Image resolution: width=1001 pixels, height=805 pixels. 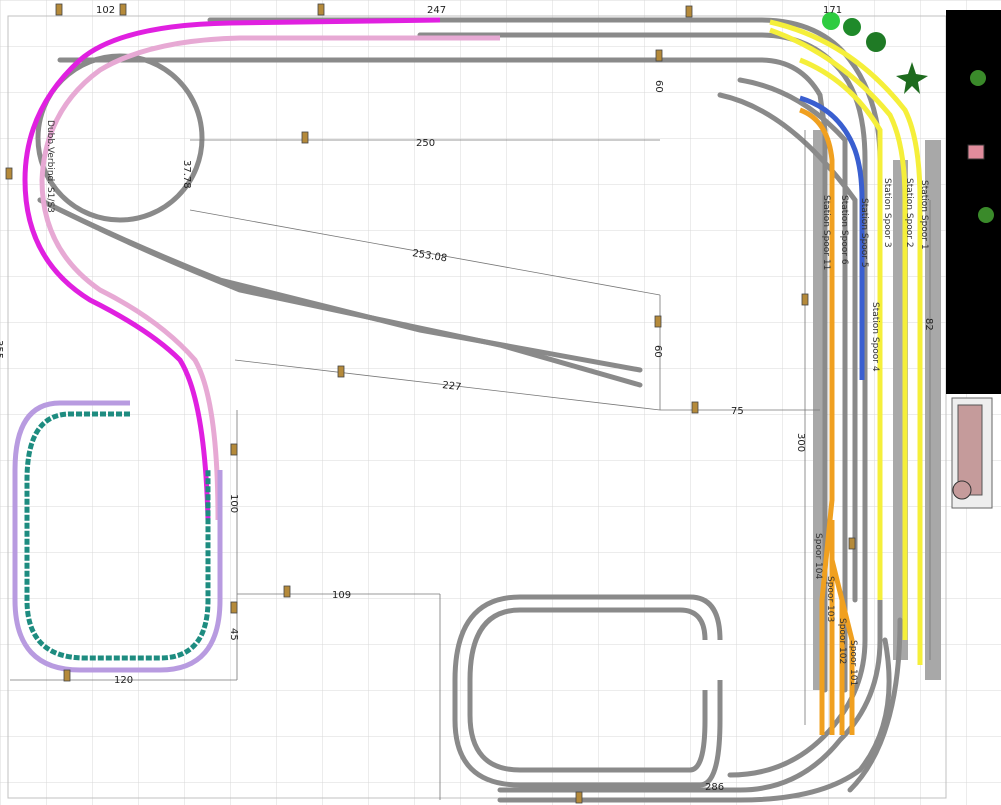 I want to click on dim-60-vertical: 60, so click(x=657, y=351).